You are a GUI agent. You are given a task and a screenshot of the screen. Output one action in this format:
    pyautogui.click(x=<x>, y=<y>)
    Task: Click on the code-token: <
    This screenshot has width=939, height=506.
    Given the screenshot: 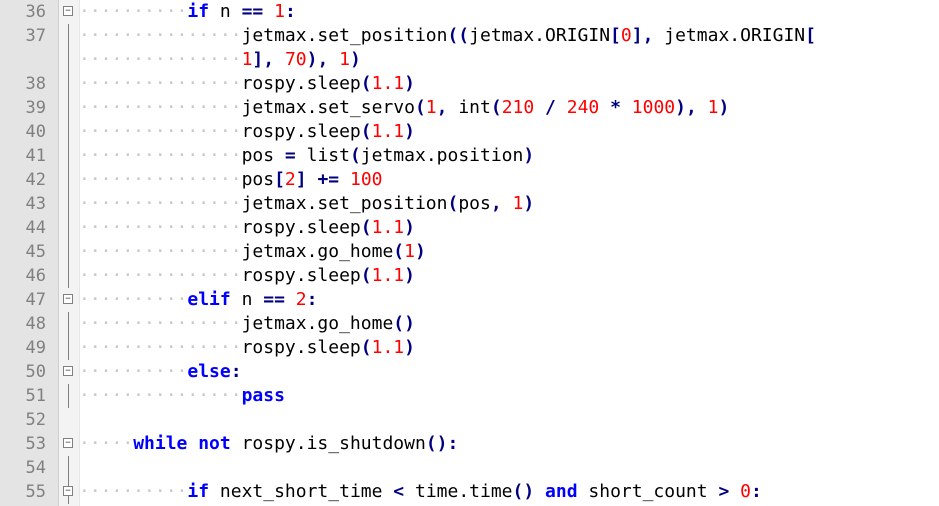 What is the action you would take?
    pyautogui.click(x=399, y=491)
    